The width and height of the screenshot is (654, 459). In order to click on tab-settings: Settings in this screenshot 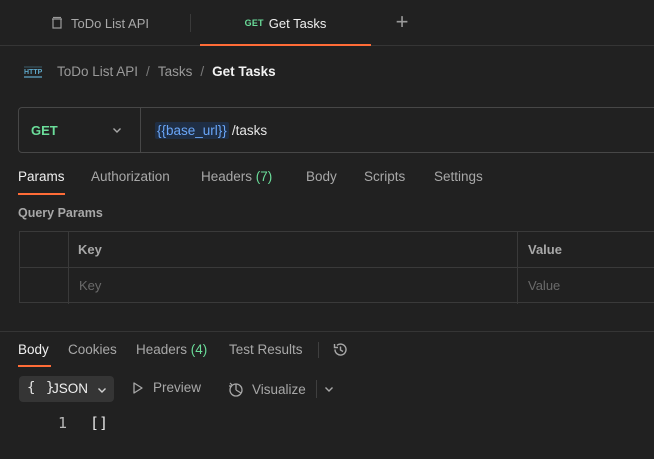, I will do `click(458, 176)`.